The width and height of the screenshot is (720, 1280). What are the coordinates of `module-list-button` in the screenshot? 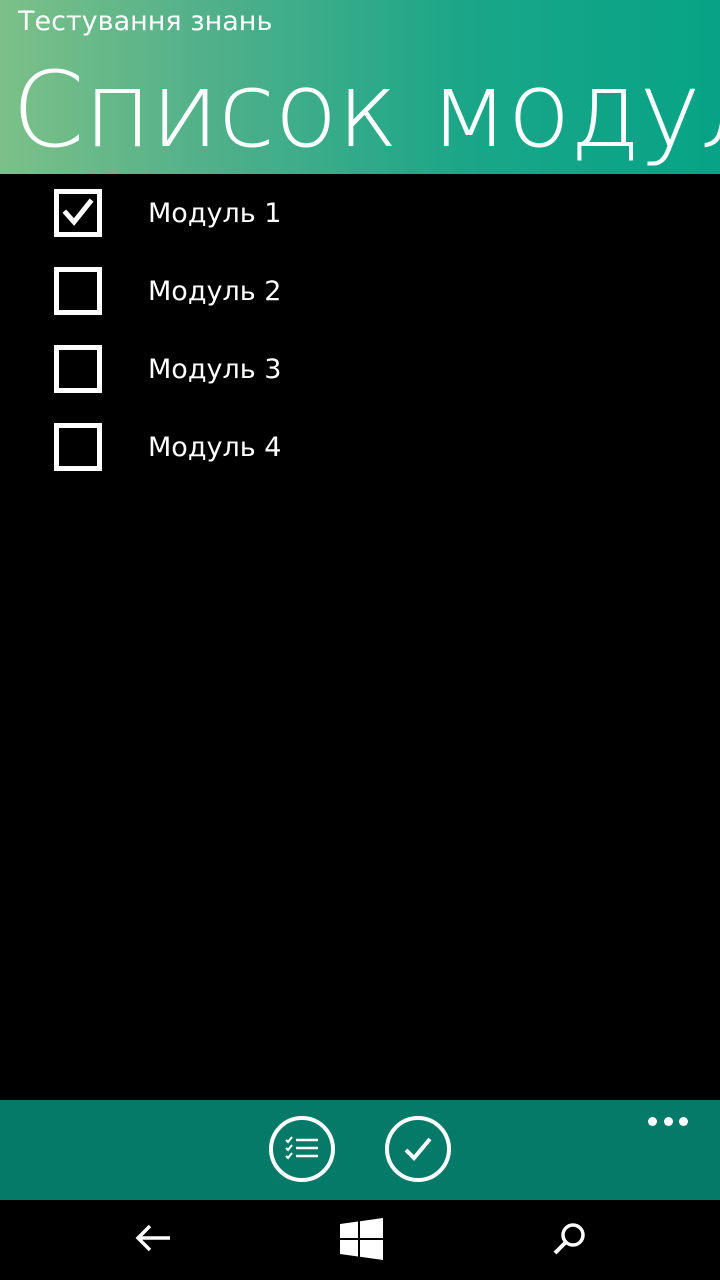 It's located at (302, 1149).